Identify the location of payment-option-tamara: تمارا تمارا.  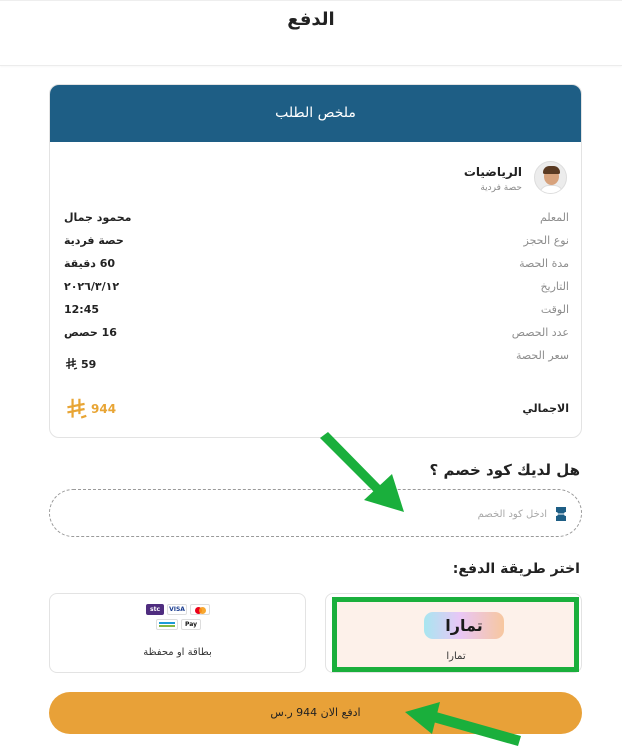
(453, 633).